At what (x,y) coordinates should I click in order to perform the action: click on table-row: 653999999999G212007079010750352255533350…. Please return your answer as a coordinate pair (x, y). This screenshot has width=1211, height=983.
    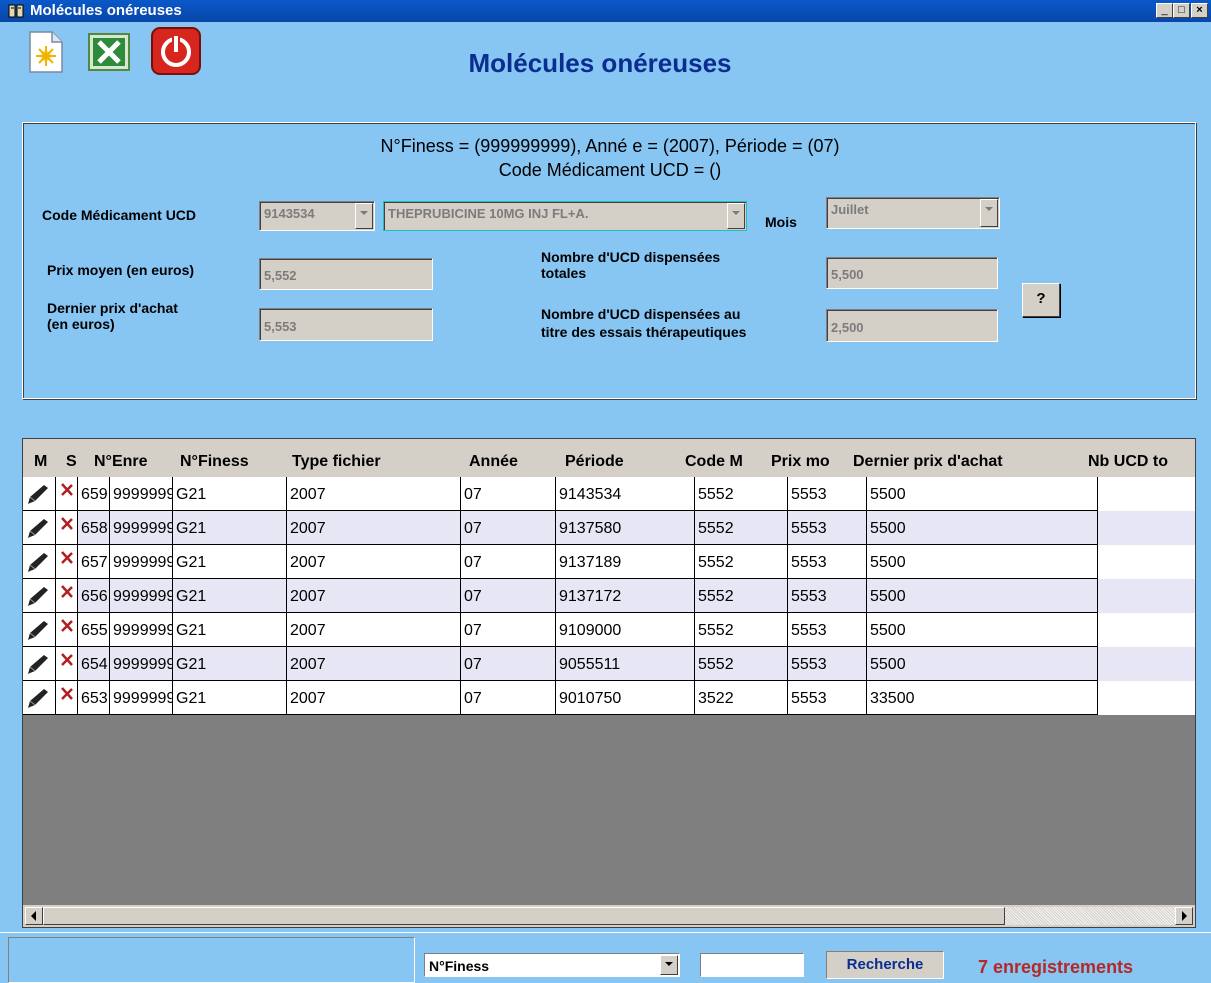
    Looking at the image, I should click on (609, 698).